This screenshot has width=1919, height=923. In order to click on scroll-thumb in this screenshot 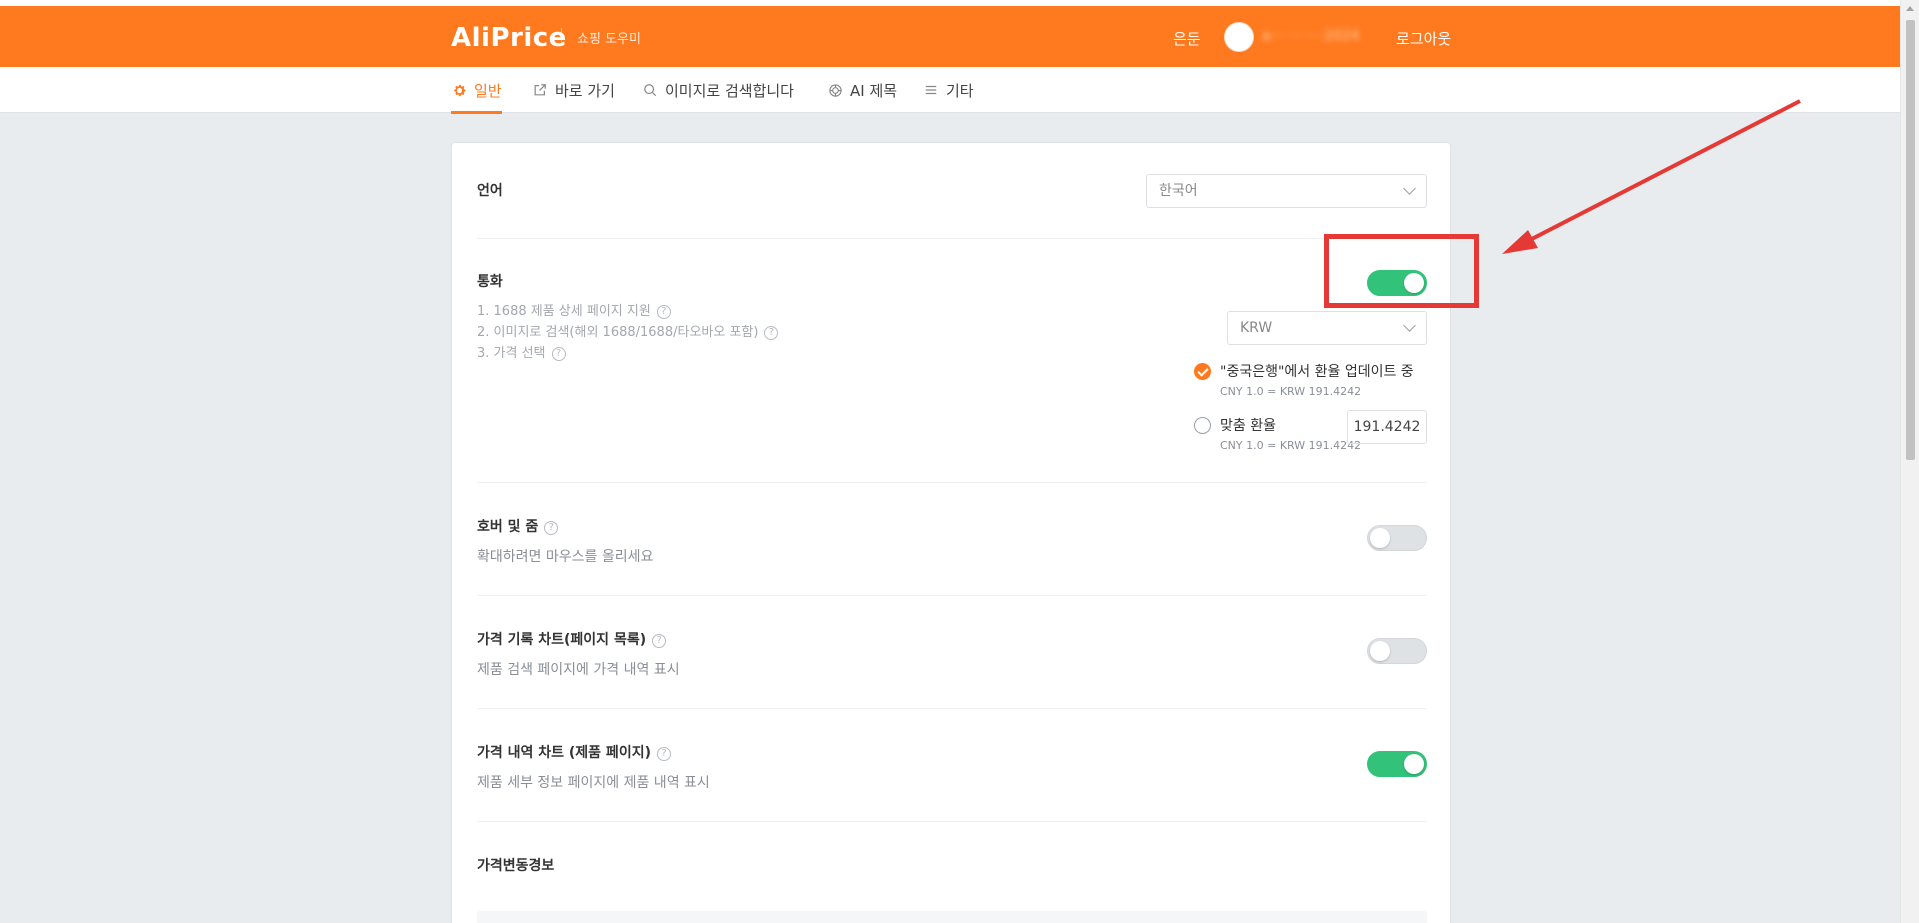, I will do `click(1910, 240)`.